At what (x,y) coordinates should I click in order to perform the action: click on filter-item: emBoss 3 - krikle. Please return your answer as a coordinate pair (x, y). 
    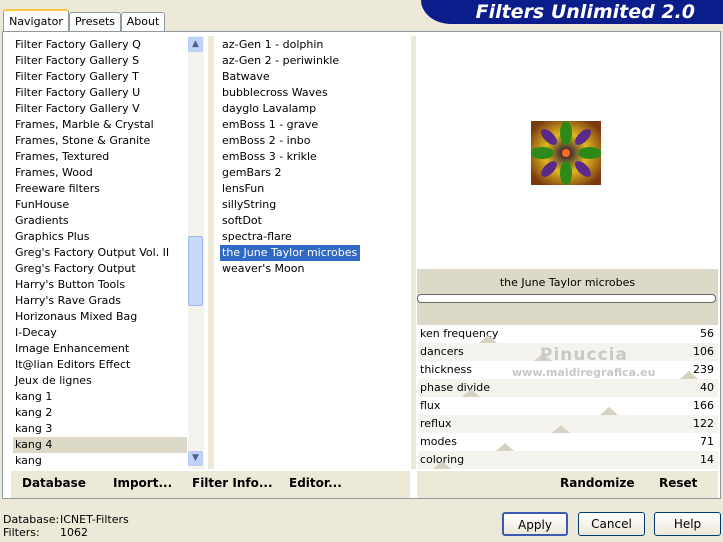
    Looking at the image, I should click on (314, 157).